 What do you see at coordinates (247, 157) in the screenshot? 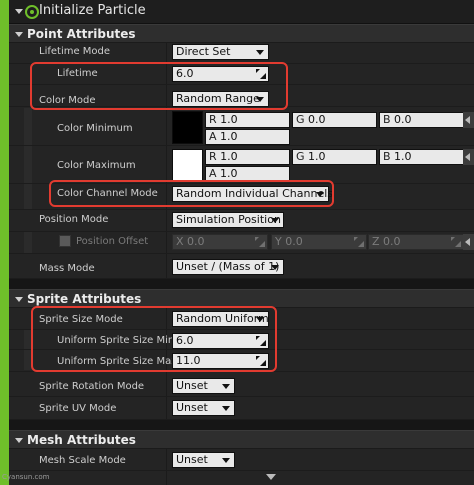
I see `color-maximum-r-field: R 1.0` at bounding box center [247, 157].